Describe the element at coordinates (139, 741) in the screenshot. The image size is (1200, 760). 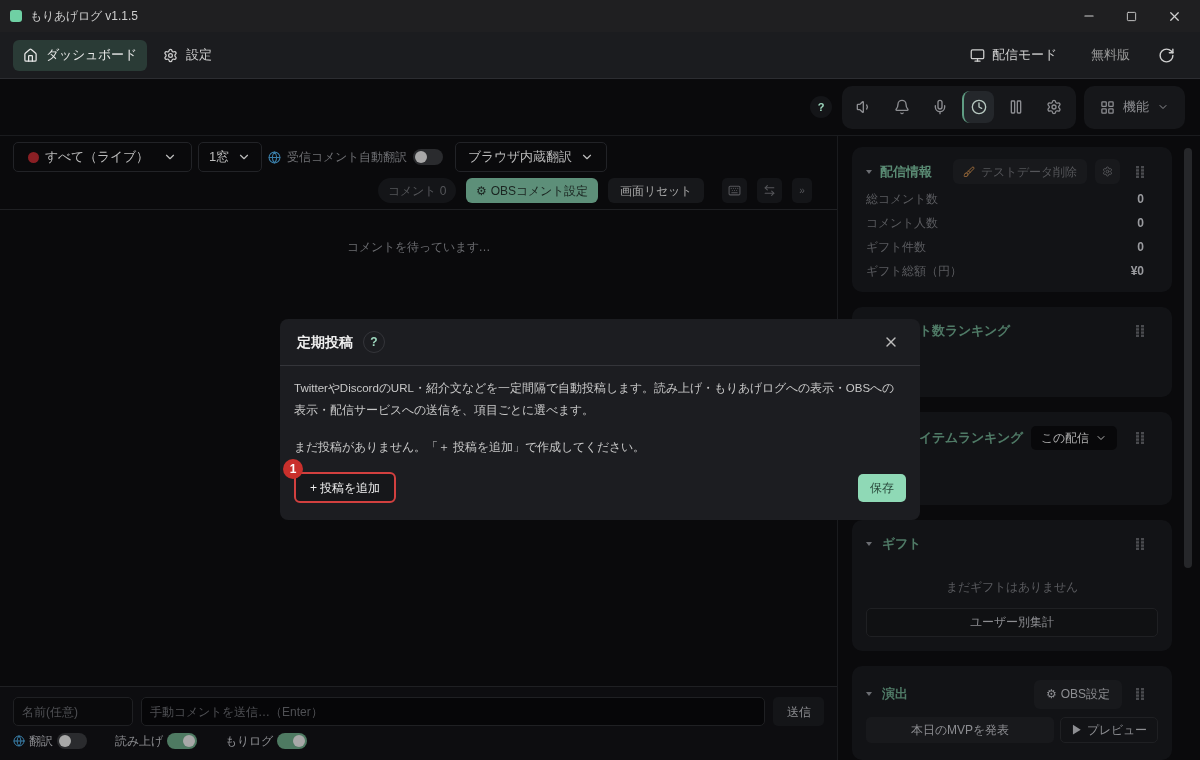
I see `toggle-label: 読み上げ` at that location.